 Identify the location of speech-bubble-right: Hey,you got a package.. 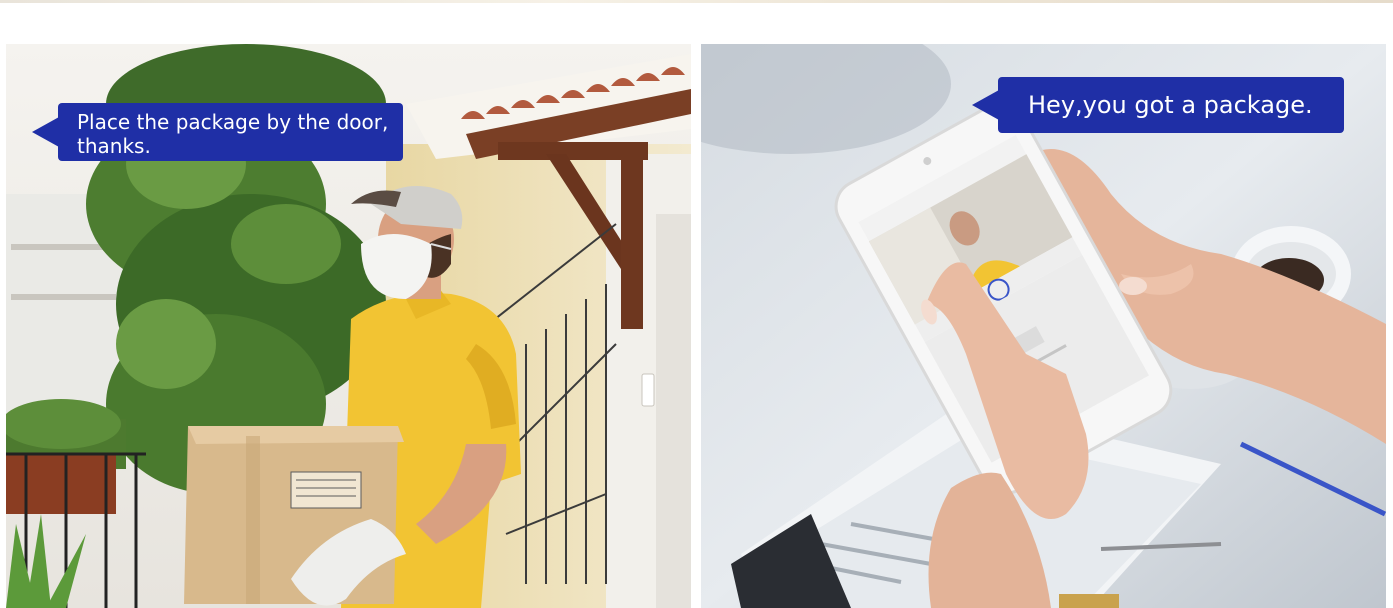
(1171, 105).